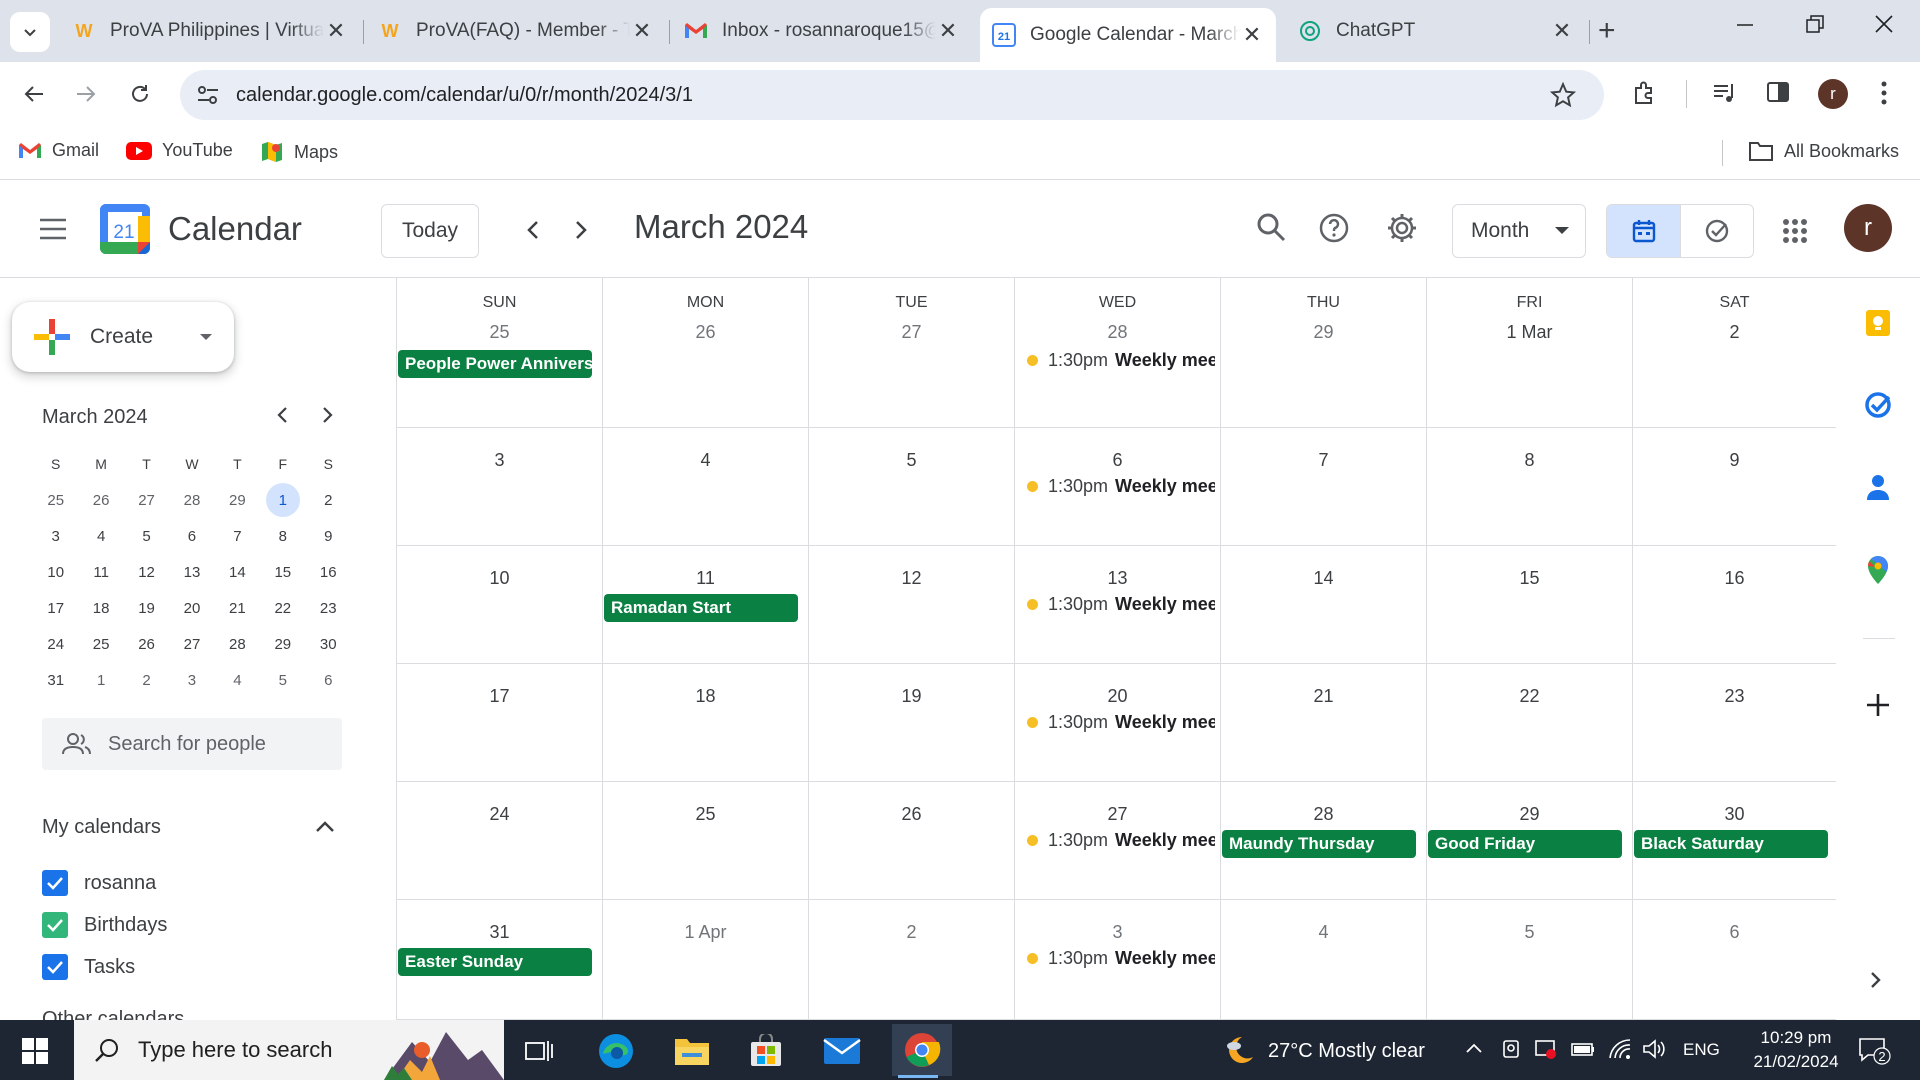 The image size is (1920, 1080). Describe the element at coordinates (842, 1051) in the screenshot. I see `taskbar-mail` at that location.